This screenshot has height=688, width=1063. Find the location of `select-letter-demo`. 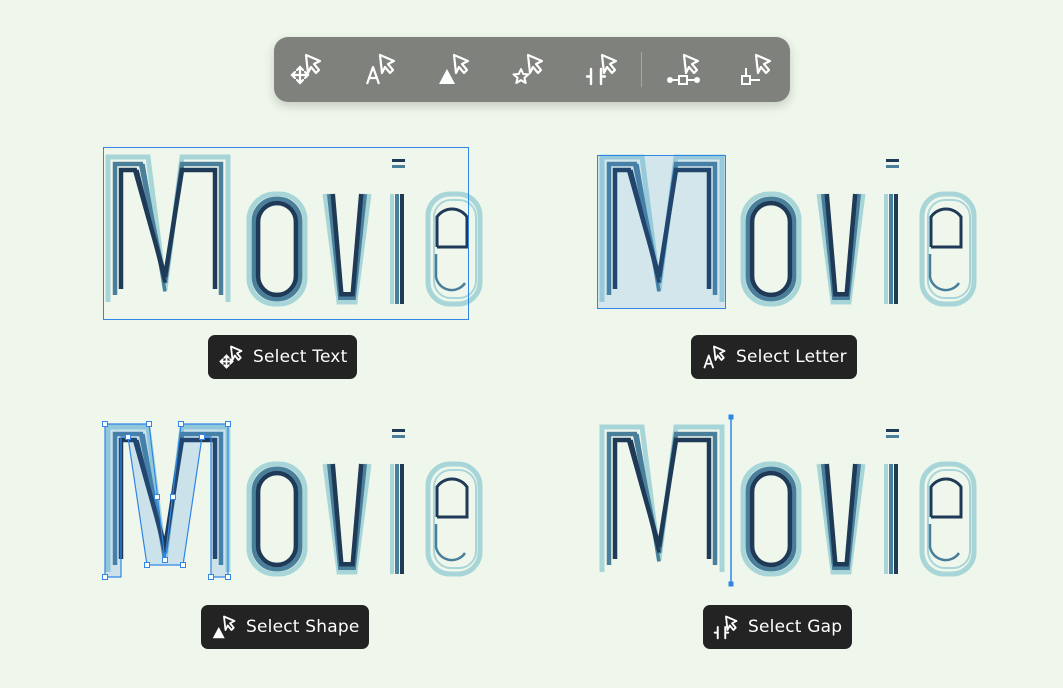

select-letter-demo is located at coordinates (787, 232).